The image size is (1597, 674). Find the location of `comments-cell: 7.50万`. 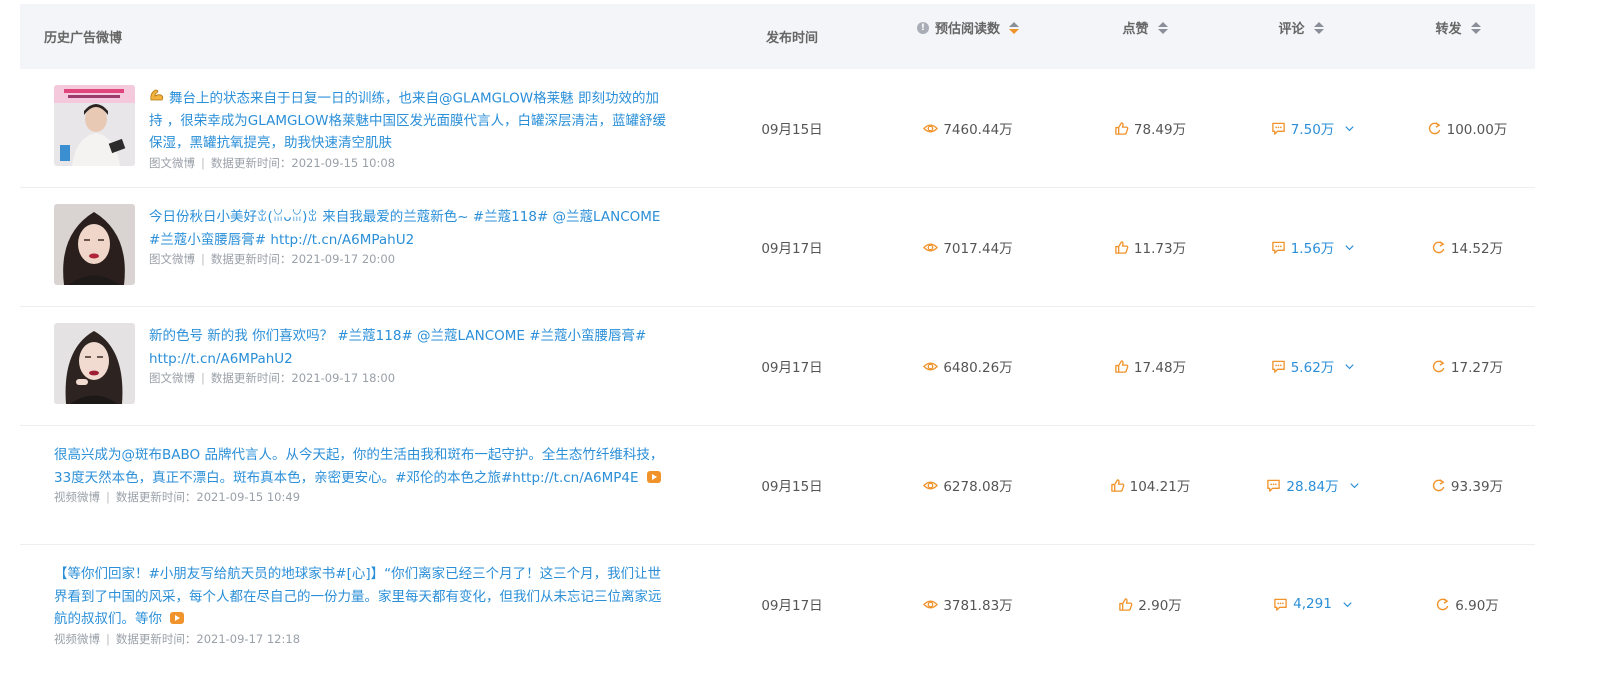

comments-cell: 7.50万 is located at coordinates (1314, 128).